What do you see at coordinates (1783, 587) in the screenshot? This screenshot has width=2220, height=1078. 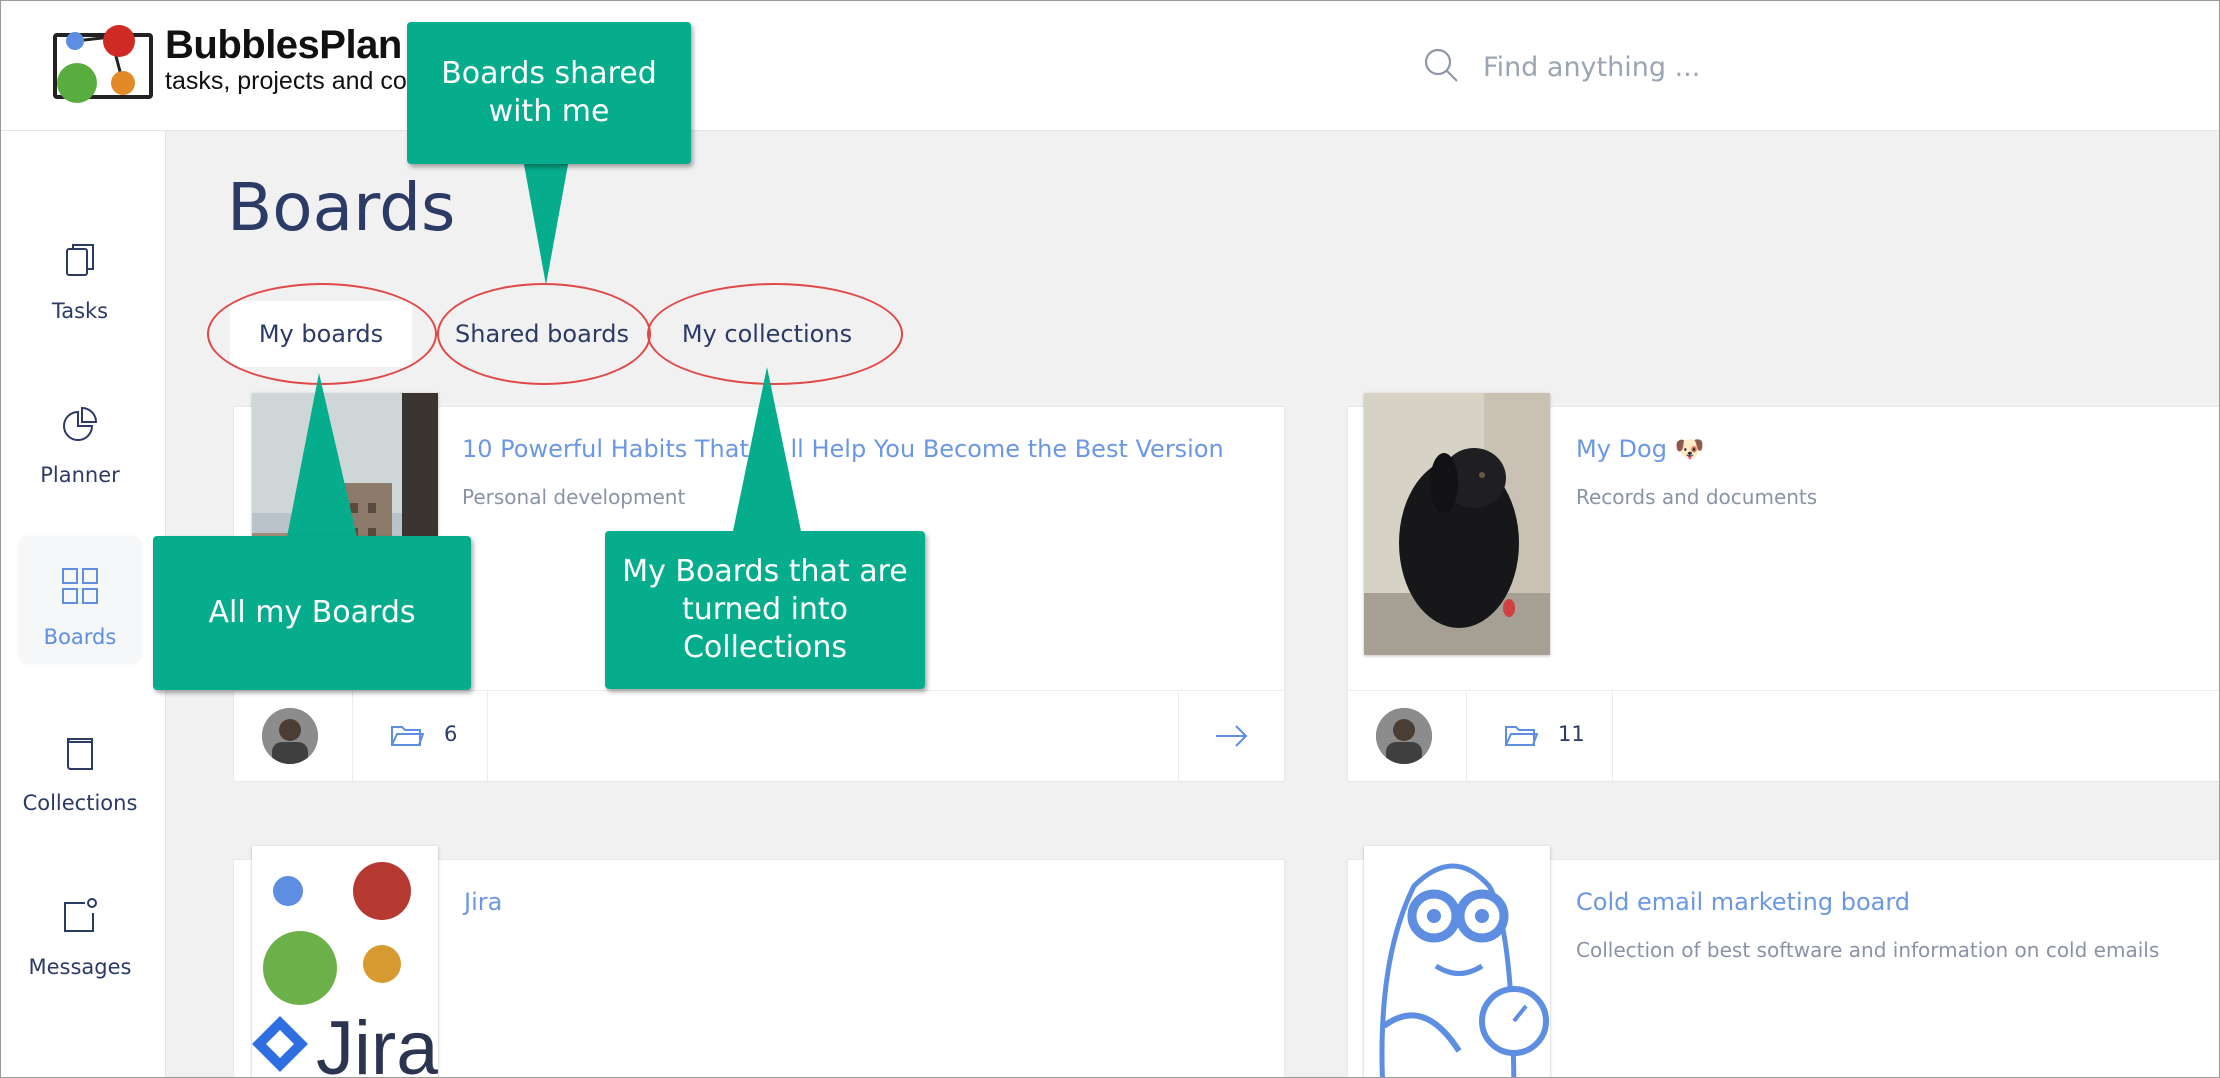 I see `board-card-my-dog: My Dog 🐶 Records and documents 11` at bounding box center [1783, 587].